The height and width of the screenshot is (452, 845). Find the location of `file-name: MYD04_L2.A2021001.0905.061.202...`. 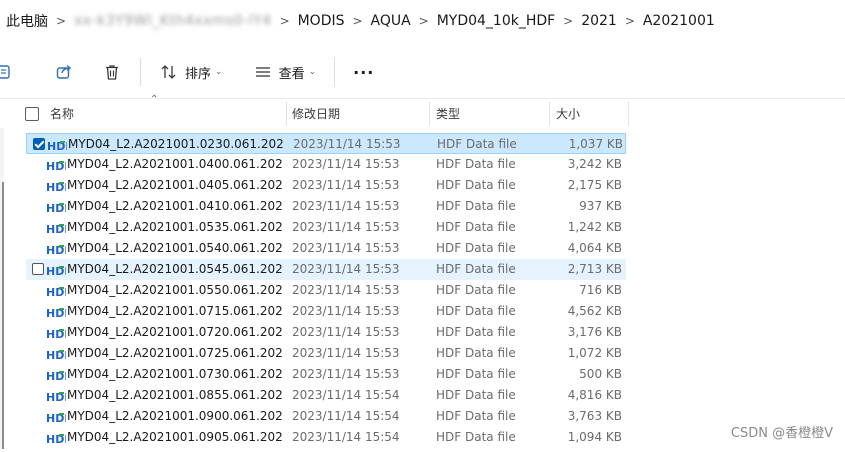

file-name: MYD04_L2.A2021001.0905.061.202... is located at coordinates (174, 437).